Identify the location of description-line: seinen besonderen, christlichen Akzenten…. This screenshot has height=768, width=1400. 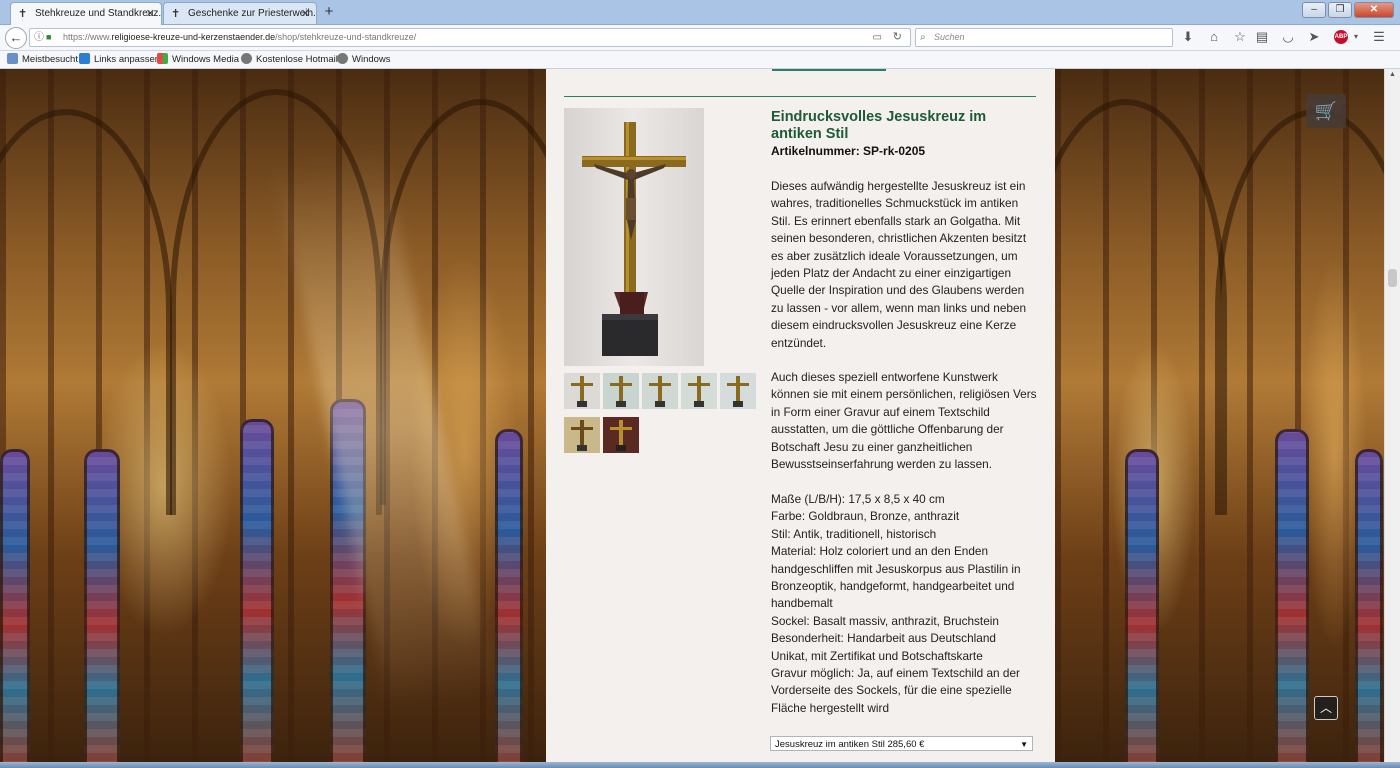
(899, 238).